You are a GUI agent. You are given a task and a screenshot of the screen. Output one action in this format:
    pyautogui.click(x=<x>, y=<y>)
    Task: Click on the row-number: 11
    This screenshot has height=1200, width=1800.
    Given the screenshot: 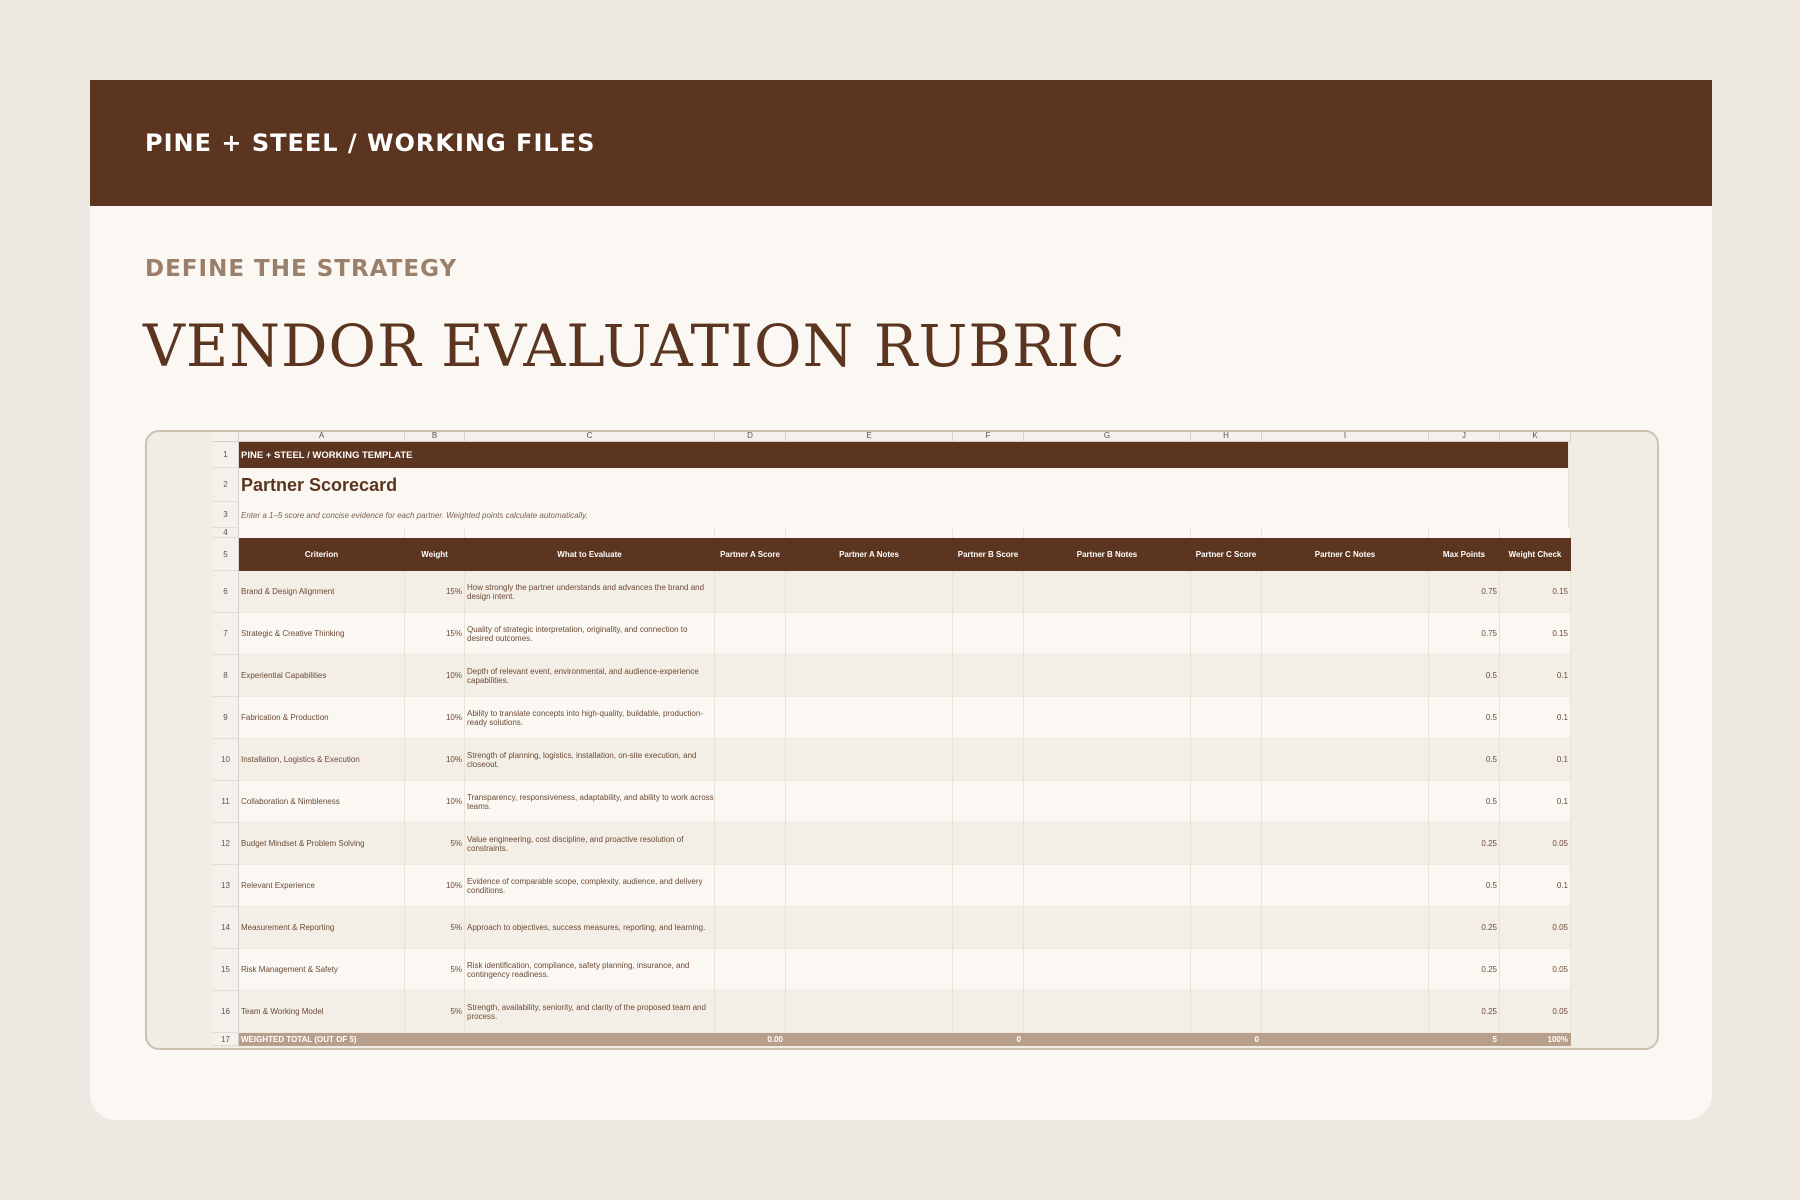 What is the action you would take?
    pyautogui.click(x=226, y=802)
    